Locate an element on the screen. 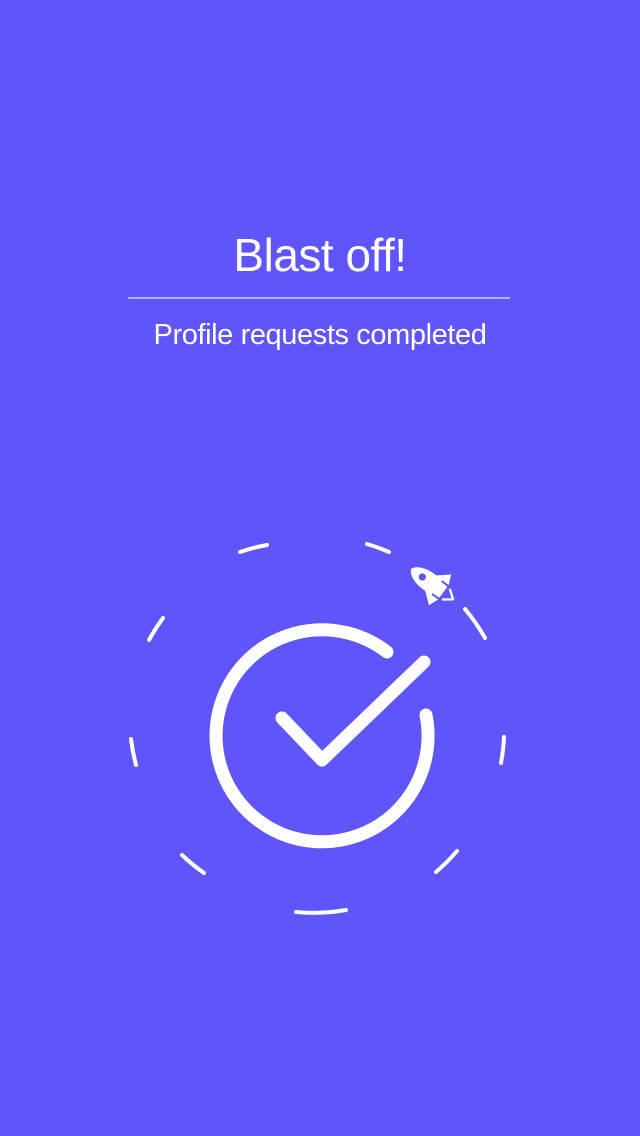  rocket-icon is located at coordinates (432, 586).